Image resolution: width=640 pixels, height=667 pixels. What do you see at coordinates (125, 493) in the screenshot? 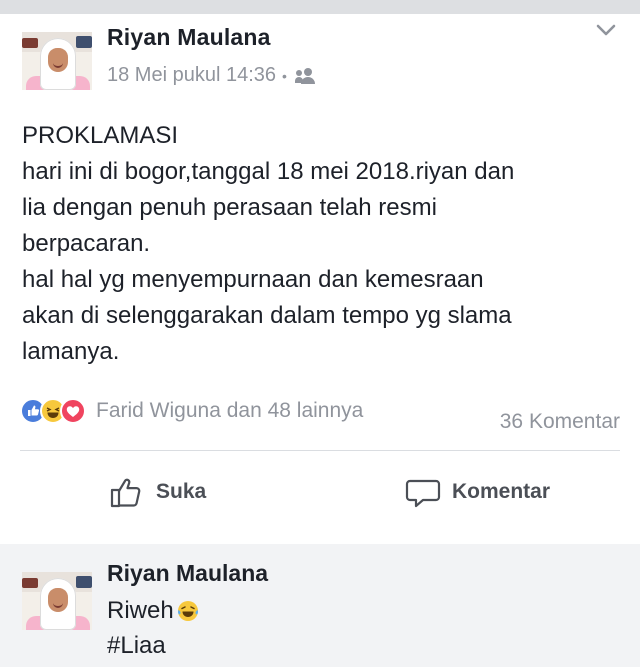
I see `thumbs-up-icon` at bounding box center [125, 493].